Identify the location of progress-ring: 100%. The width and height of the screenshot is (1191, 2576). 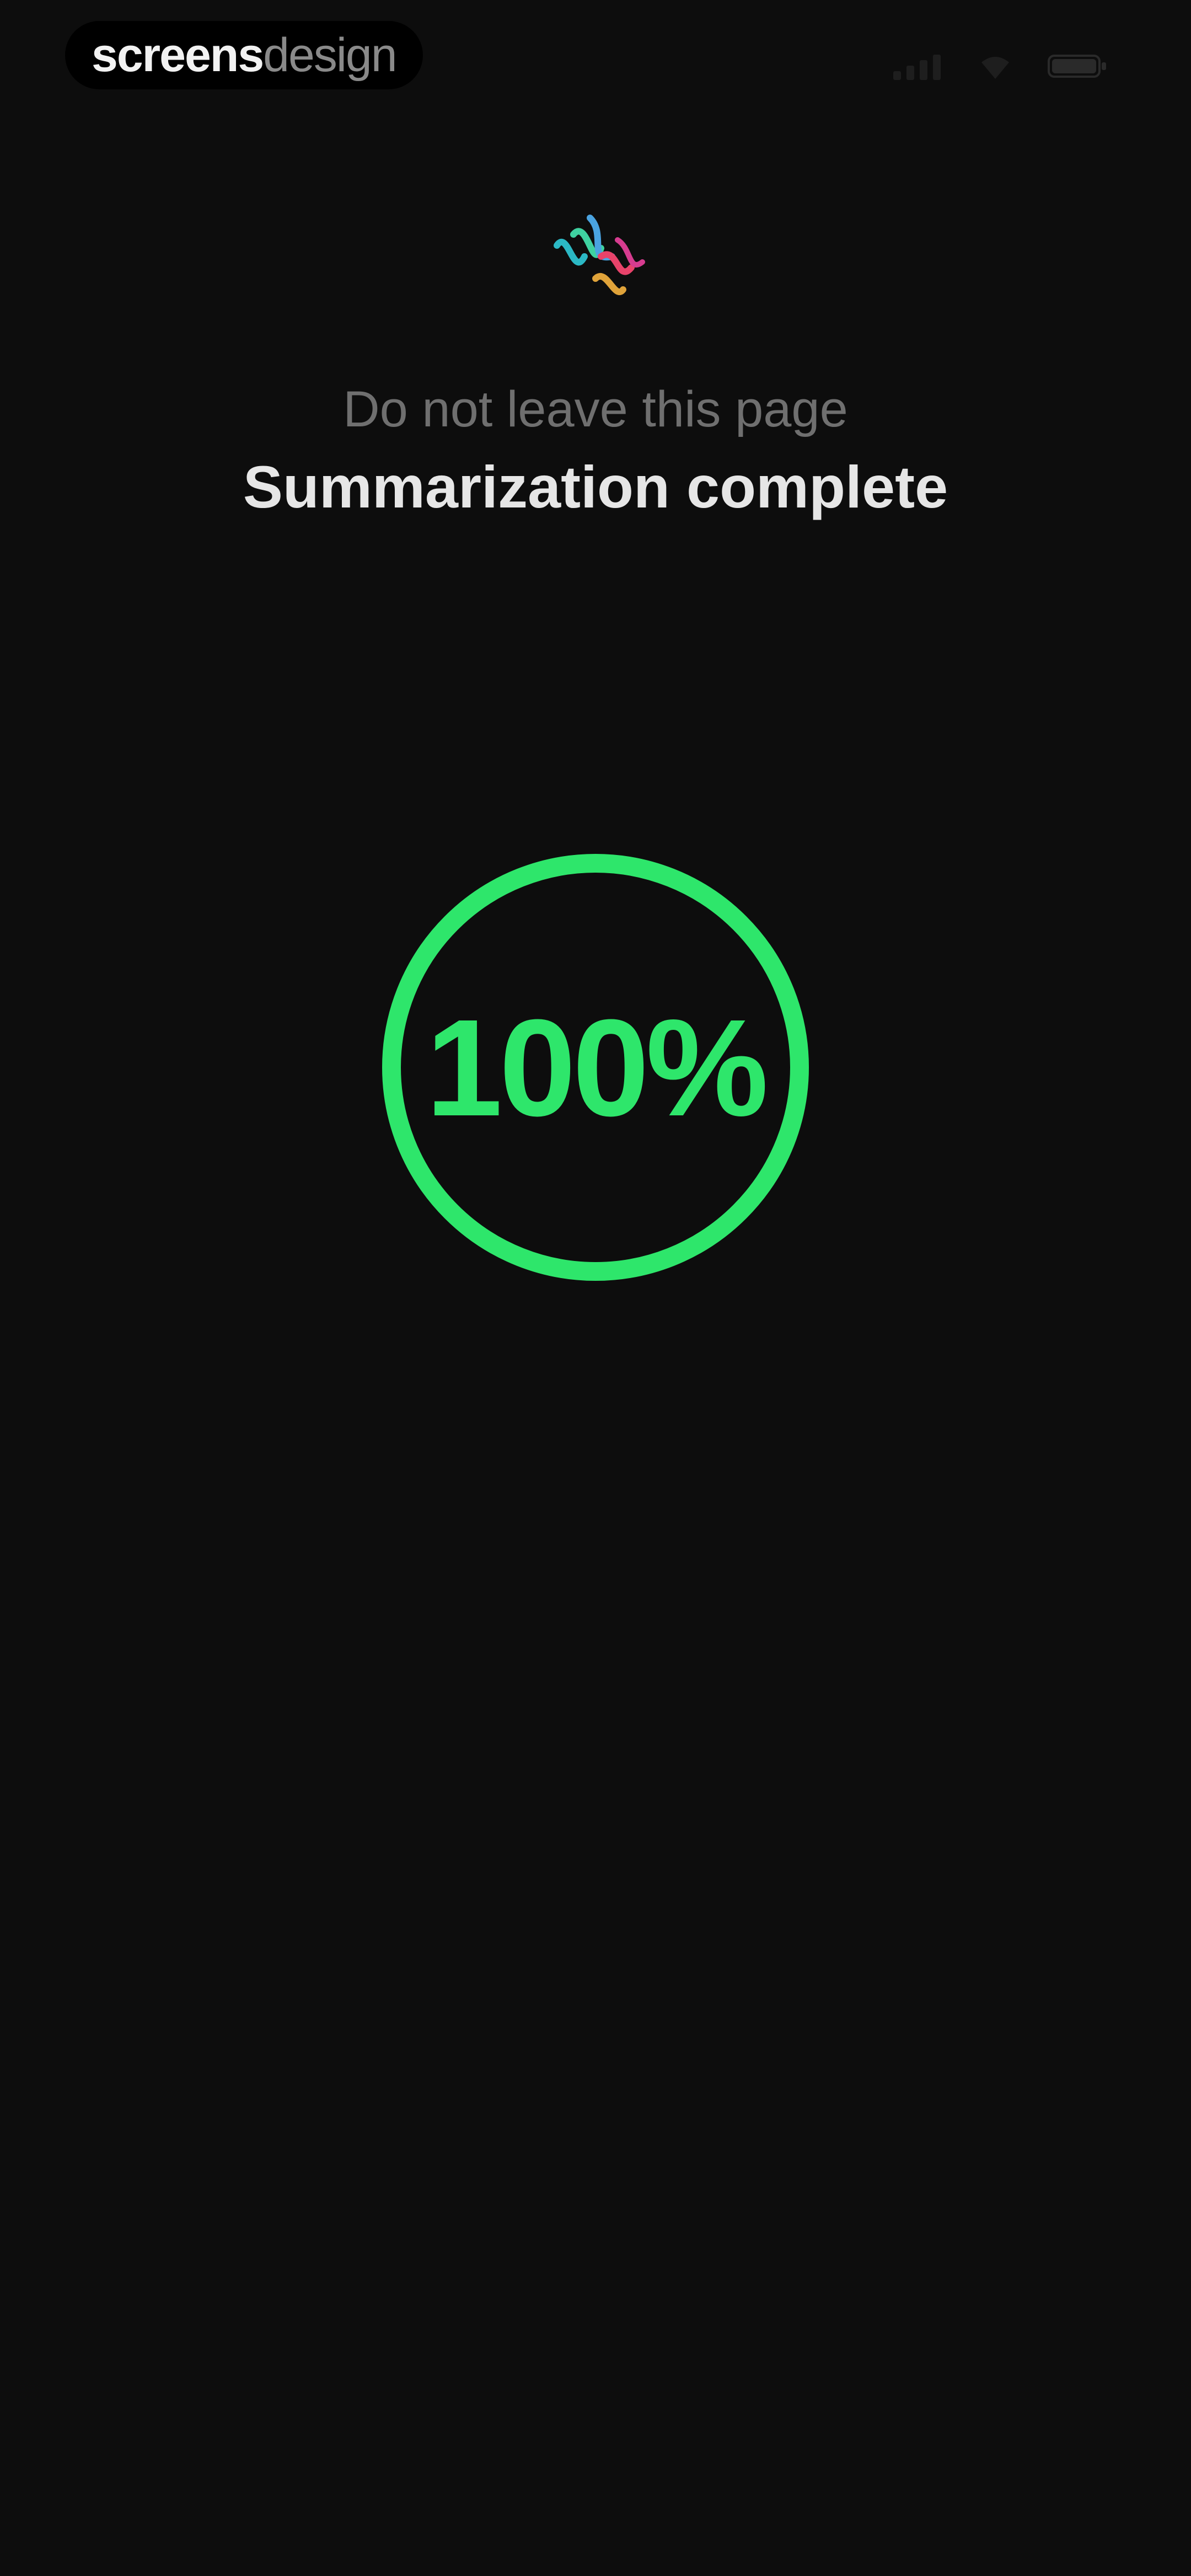
(595, 1067).